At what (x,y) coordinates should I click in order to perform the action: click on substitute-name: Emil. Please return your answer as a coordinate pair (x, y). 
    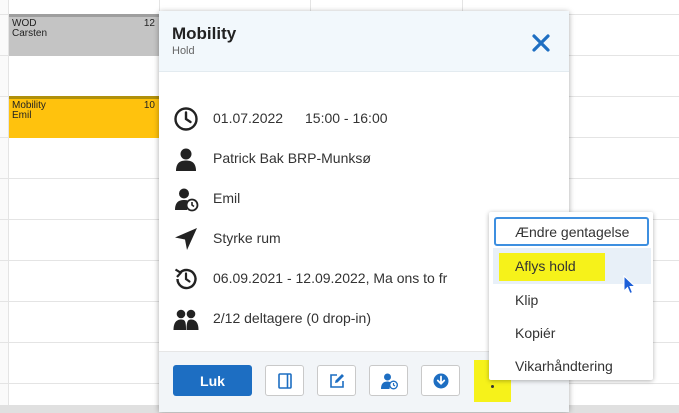
    Looking at the image, I should click on (227, 198).